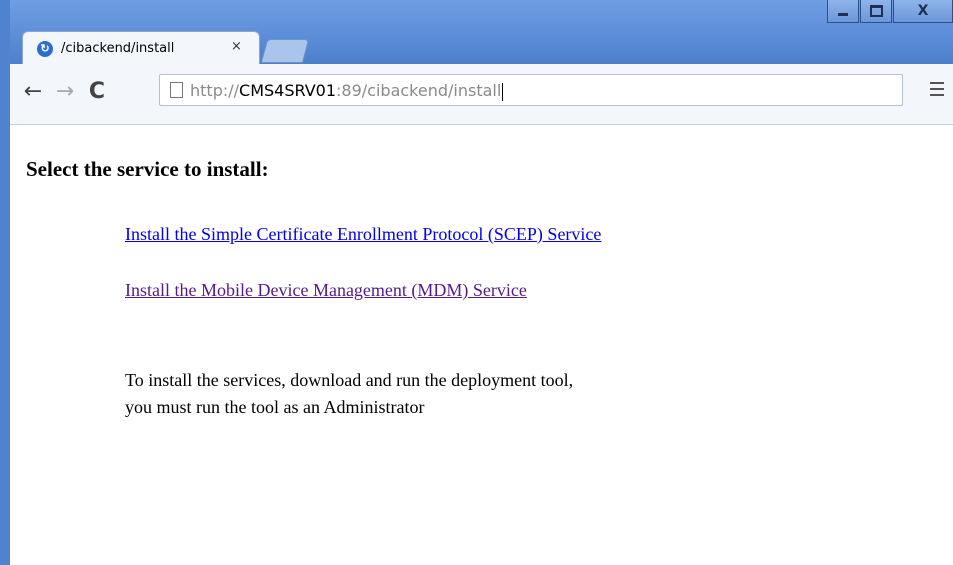 Image resolution: width=953 pixels, height=565 pixels. I want to click on close-window-button: X, so click(923, 11).